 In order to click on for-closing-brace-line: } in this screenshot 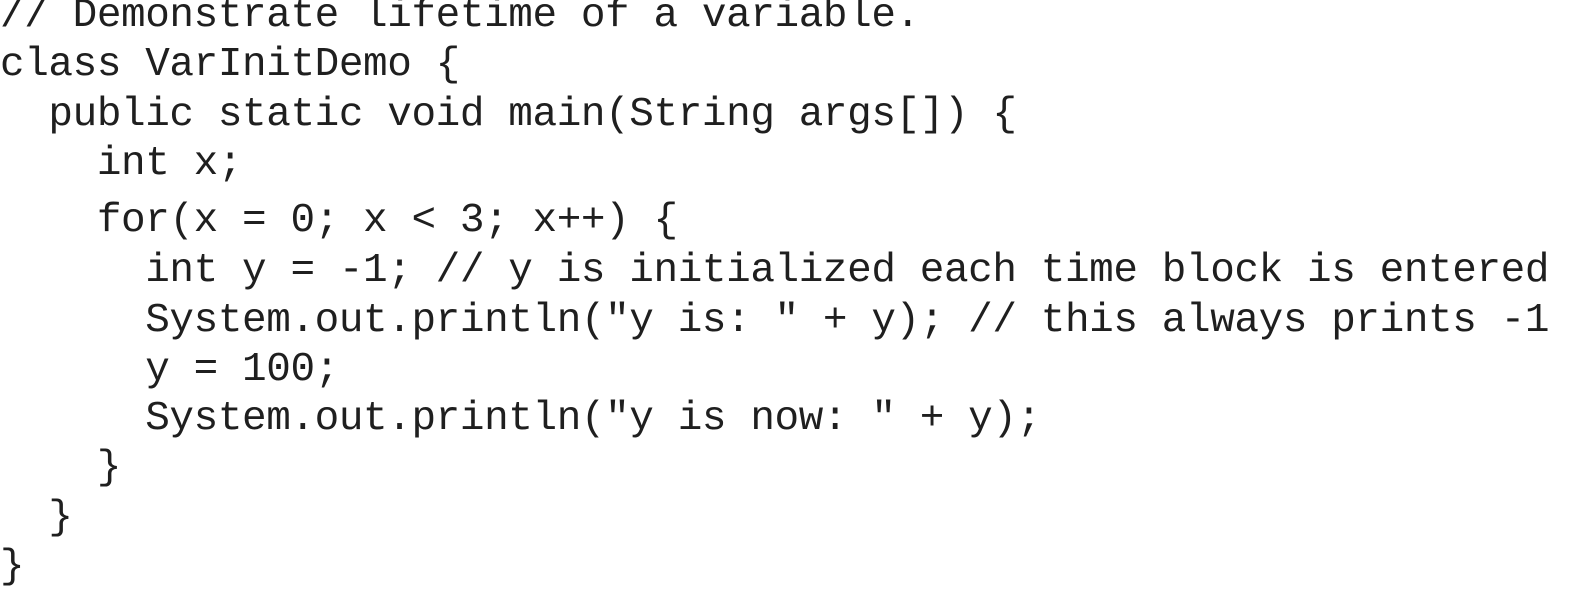, I will do `click(61, 468)`.